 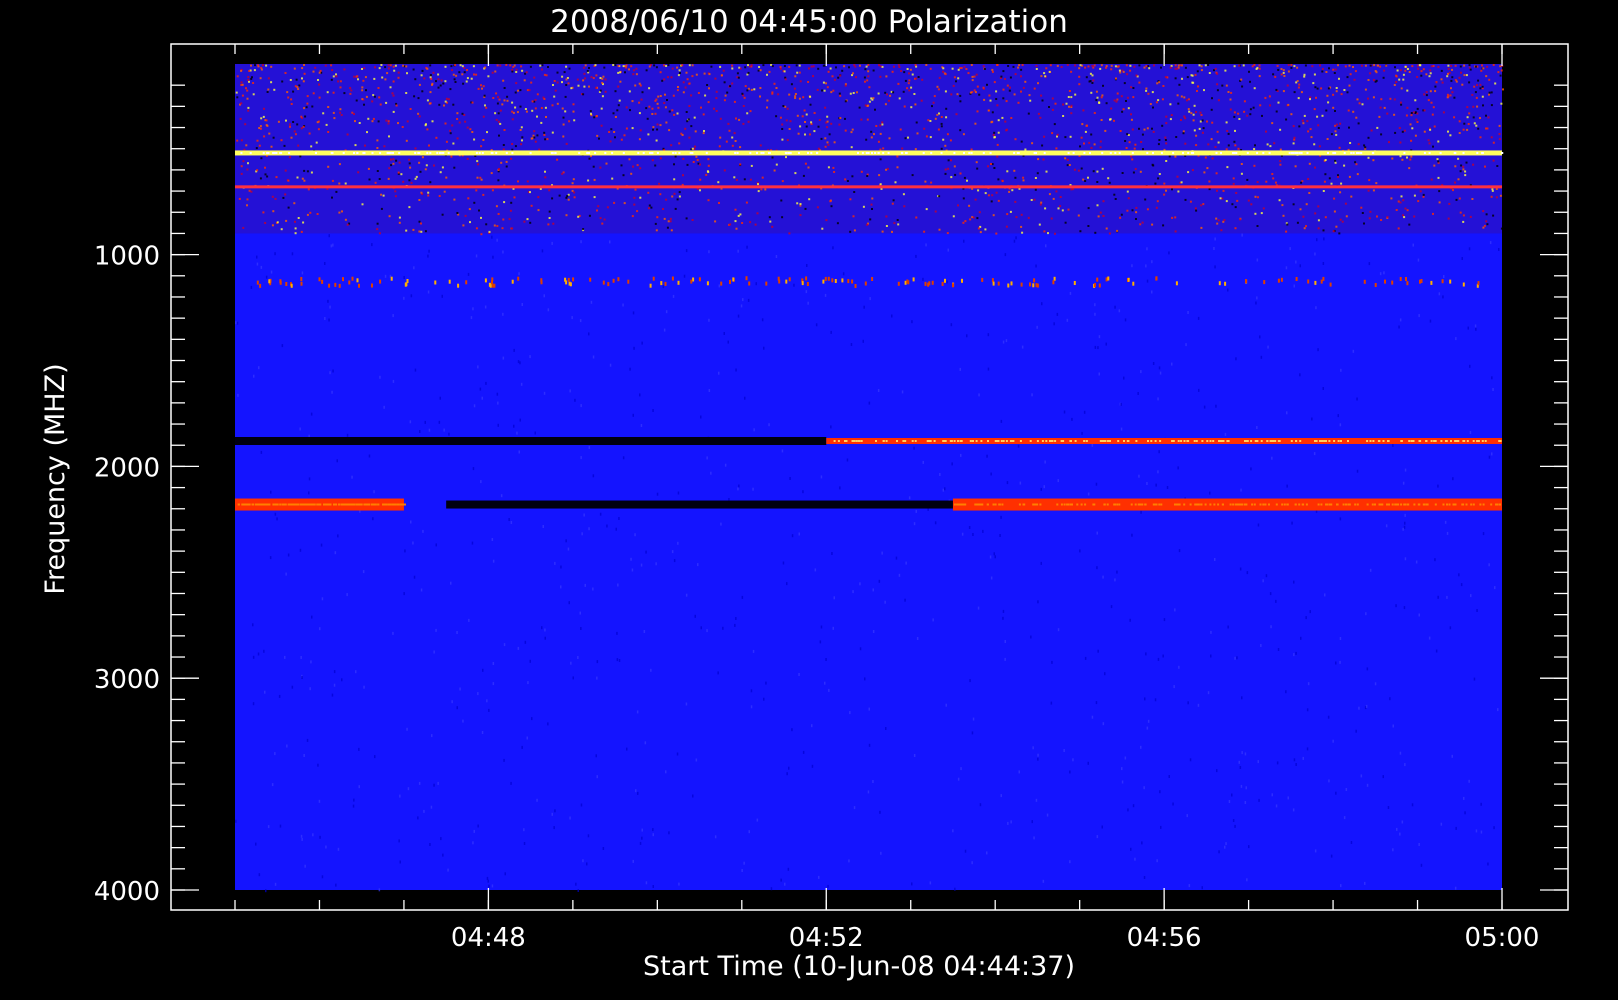 What do you see at coordinates (488, 938) in the screenshot?
I see `x-tick-label-0: 04:48` at bounding box center [488, 938].